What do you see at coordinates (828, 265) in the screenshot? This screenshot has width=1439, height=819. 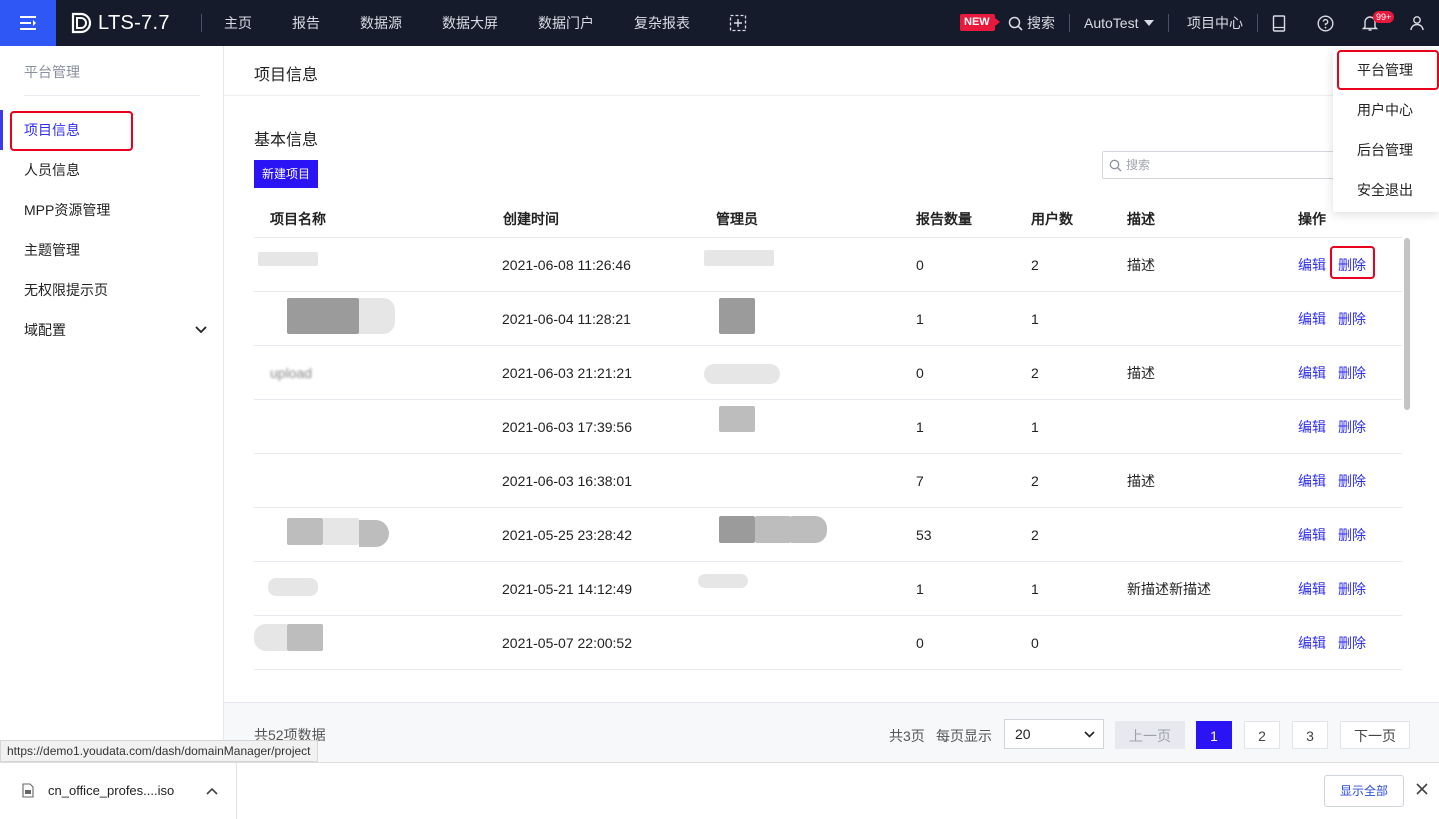 I see `table-row: 2021-06-08 11:26:46 0 2 描述 编辑 删除` at bounding box center [828, 265].